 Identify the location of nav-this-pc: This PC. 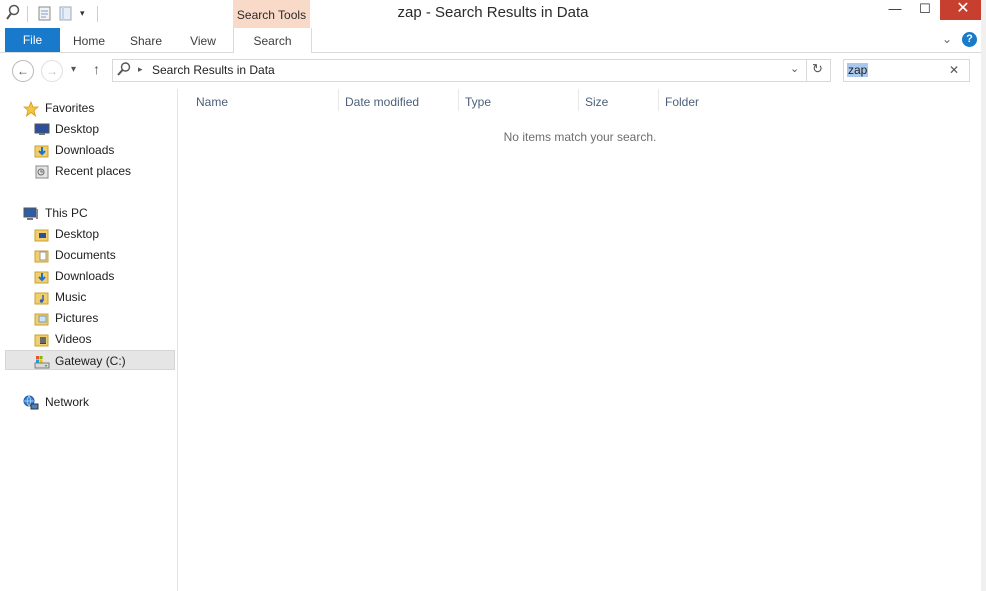
(90, 213).